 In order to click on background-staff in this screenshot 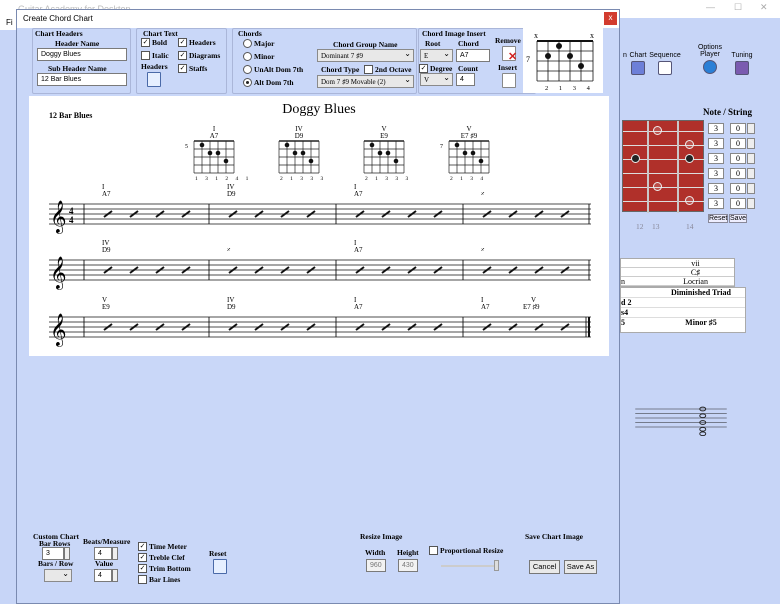, I will do `click(681, 421)`.